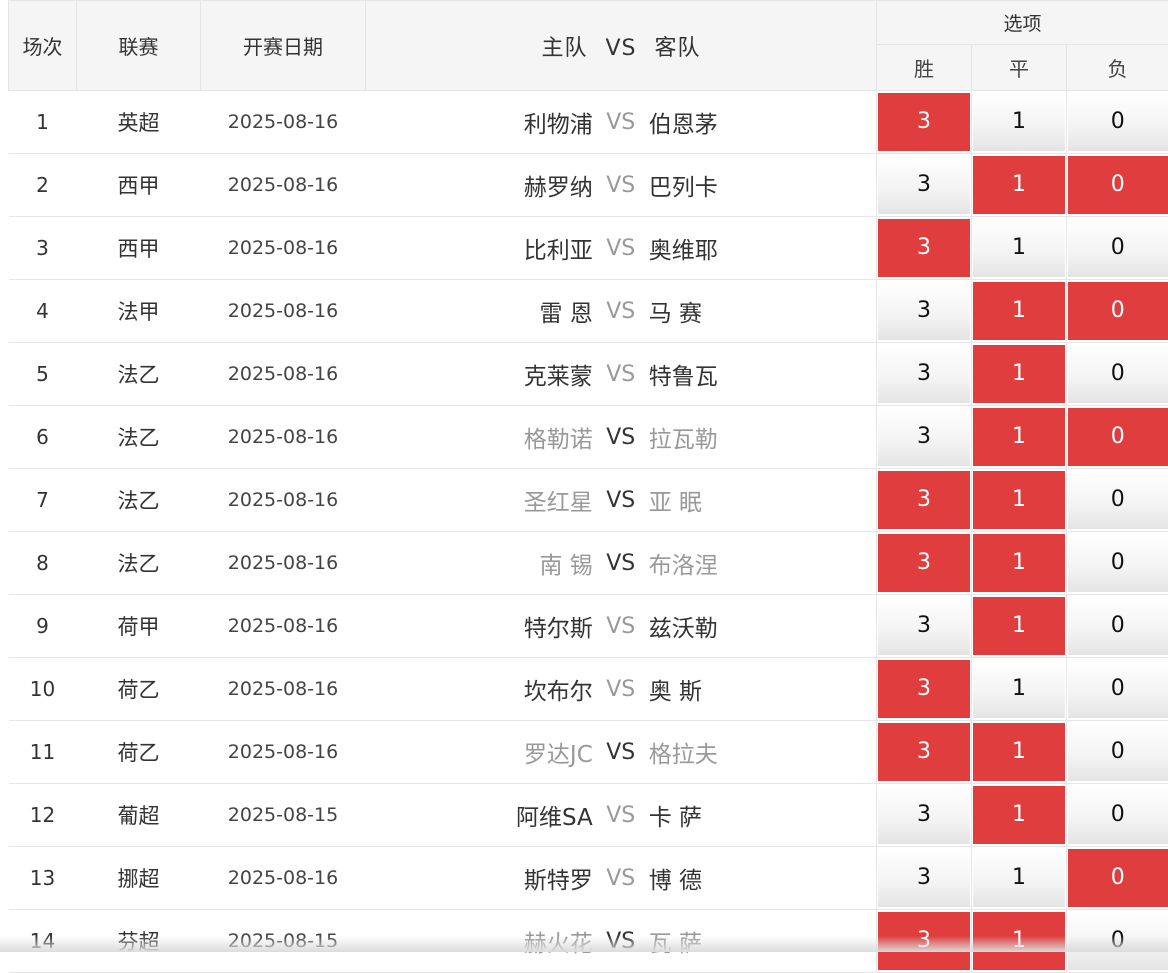 The width and height of the screenshot is (1168, 973). I want to click on home-team: 赫罗纳, so click(480, 185).